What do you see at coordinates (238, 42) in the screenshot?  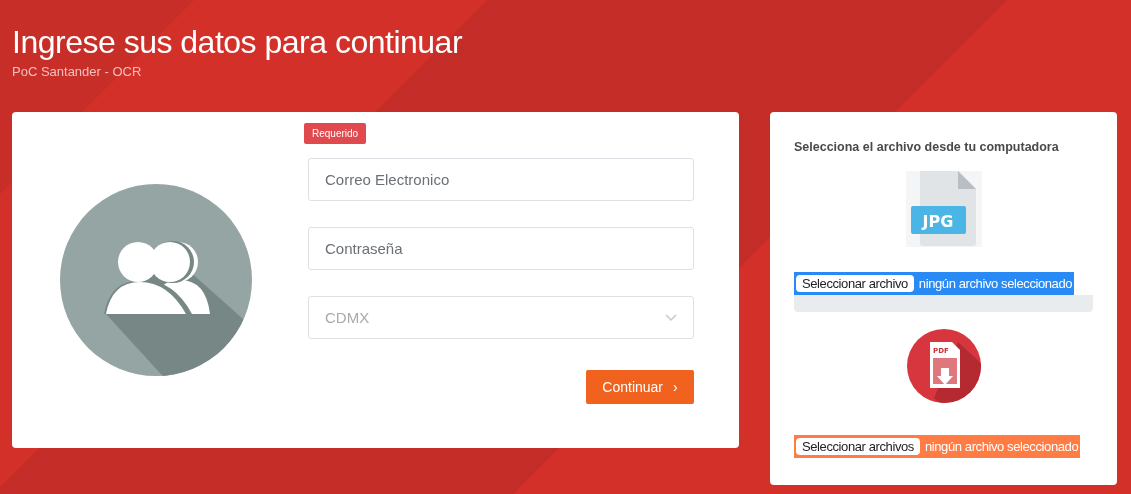 I see `page-title: Ingrese sus datos para continuar` at bounding box center [238, 42].